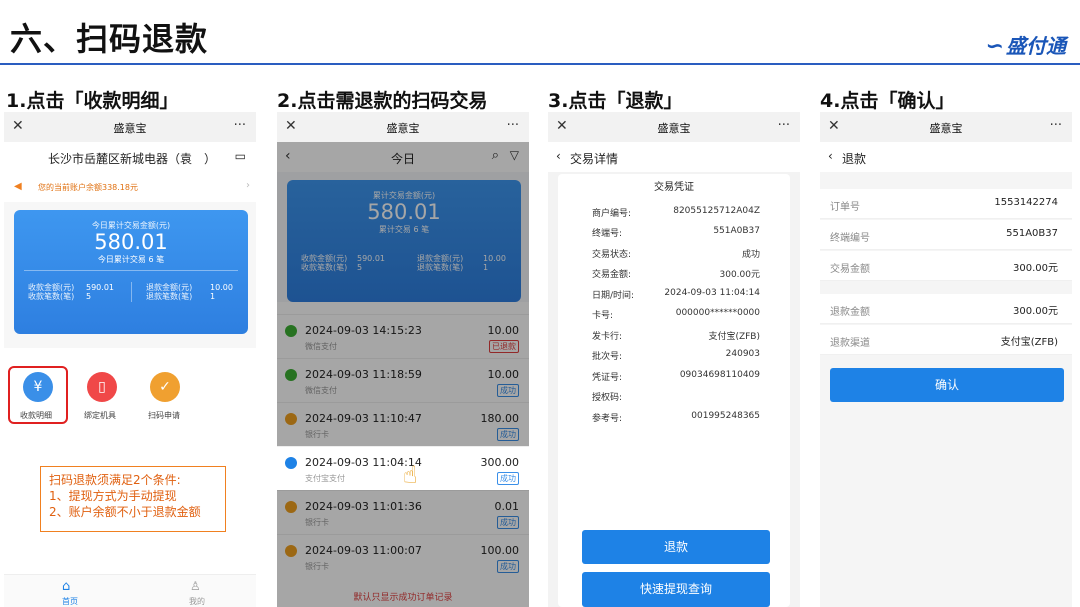  I want to click on filter-icon: ▽, so click(514, 155).